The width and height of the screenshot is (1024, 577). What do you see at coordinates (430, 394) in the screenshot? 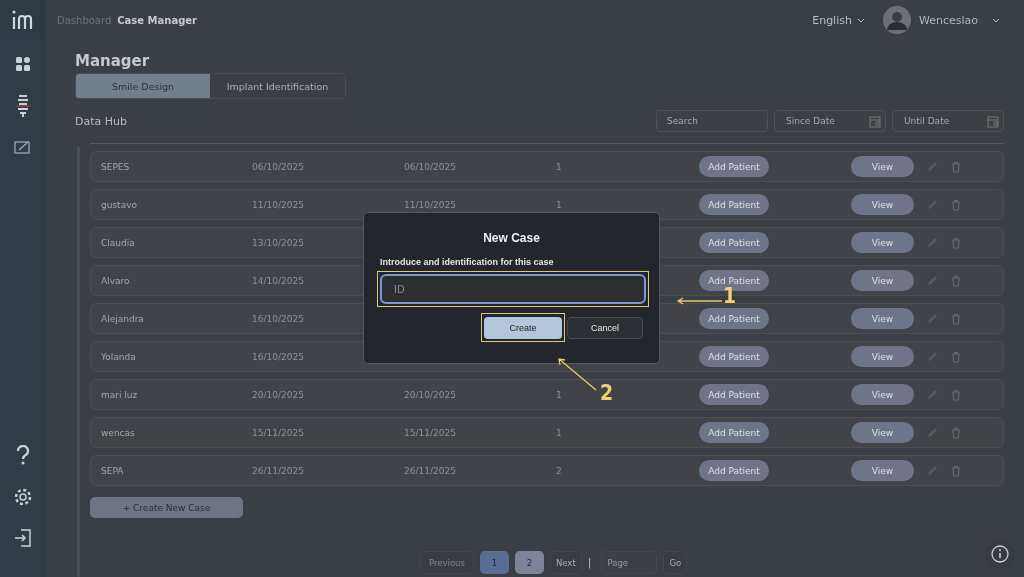
I see `table-cell: 20/10/2025` at bounding box center [430, 394].